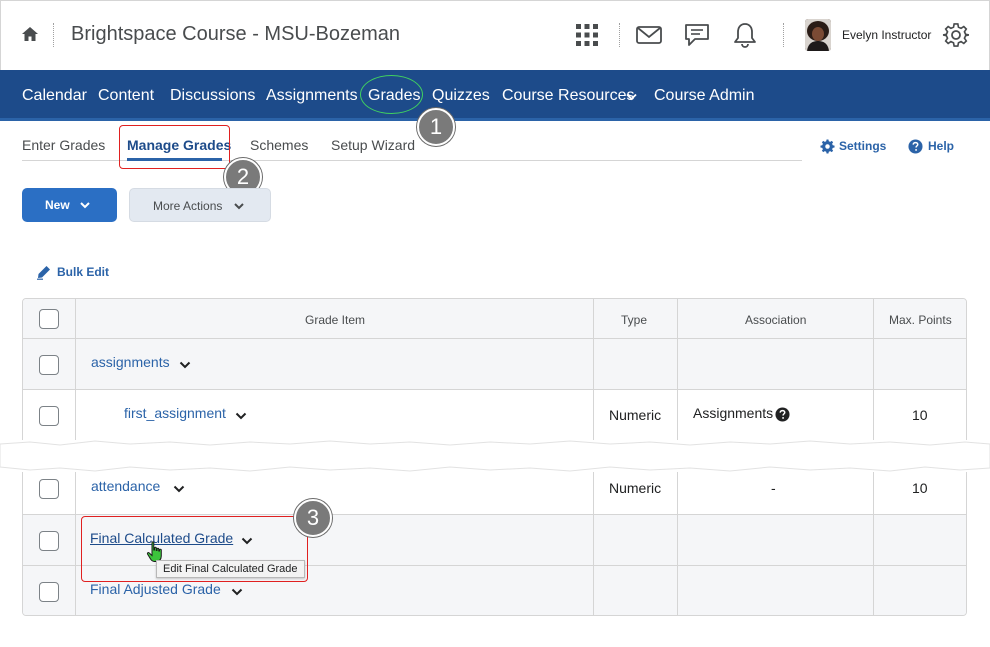  Describe the element at coordinates (43, 273) in the screenshot. I see `pencil-icon` at that location.